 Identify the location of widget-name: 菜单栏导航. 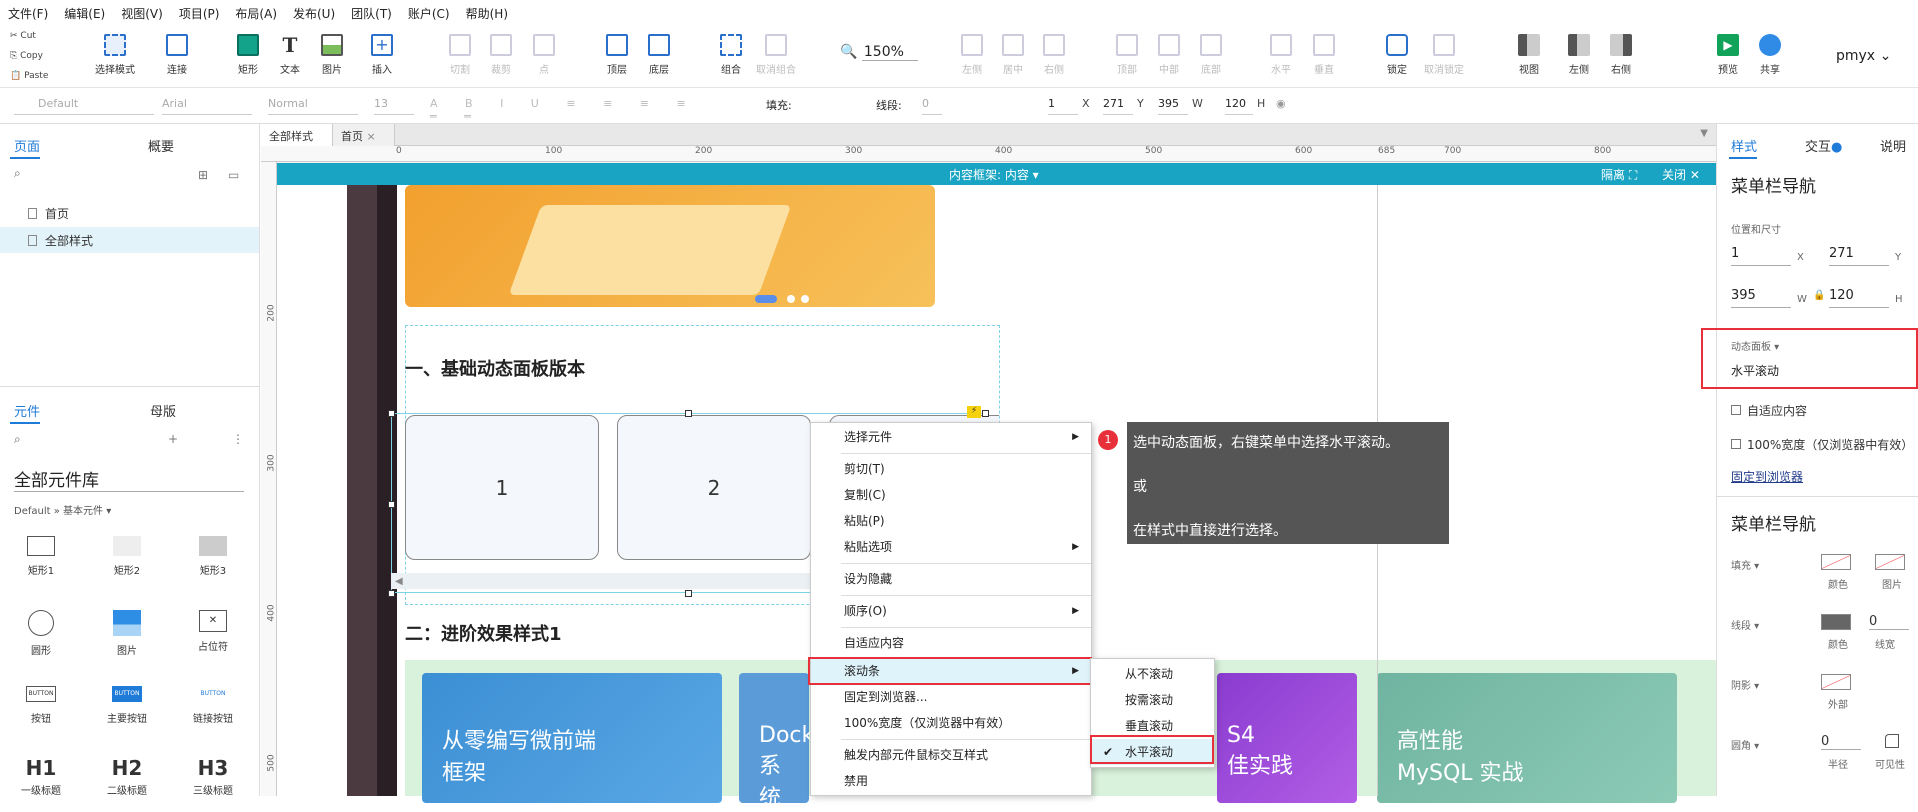
(1773, 184).